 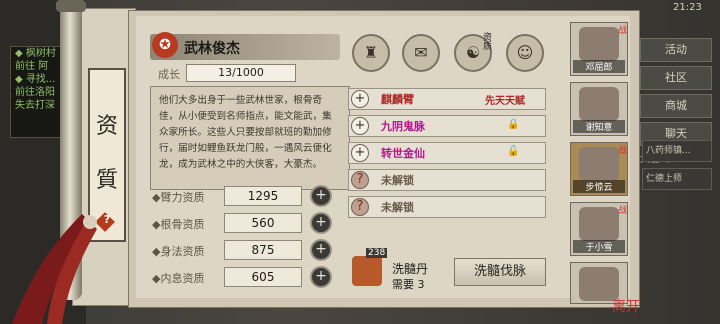 What do you see at coordinates (687, 7) in the screenshot?
I see `status-time: 21:23` at bounding box center [687, 7].